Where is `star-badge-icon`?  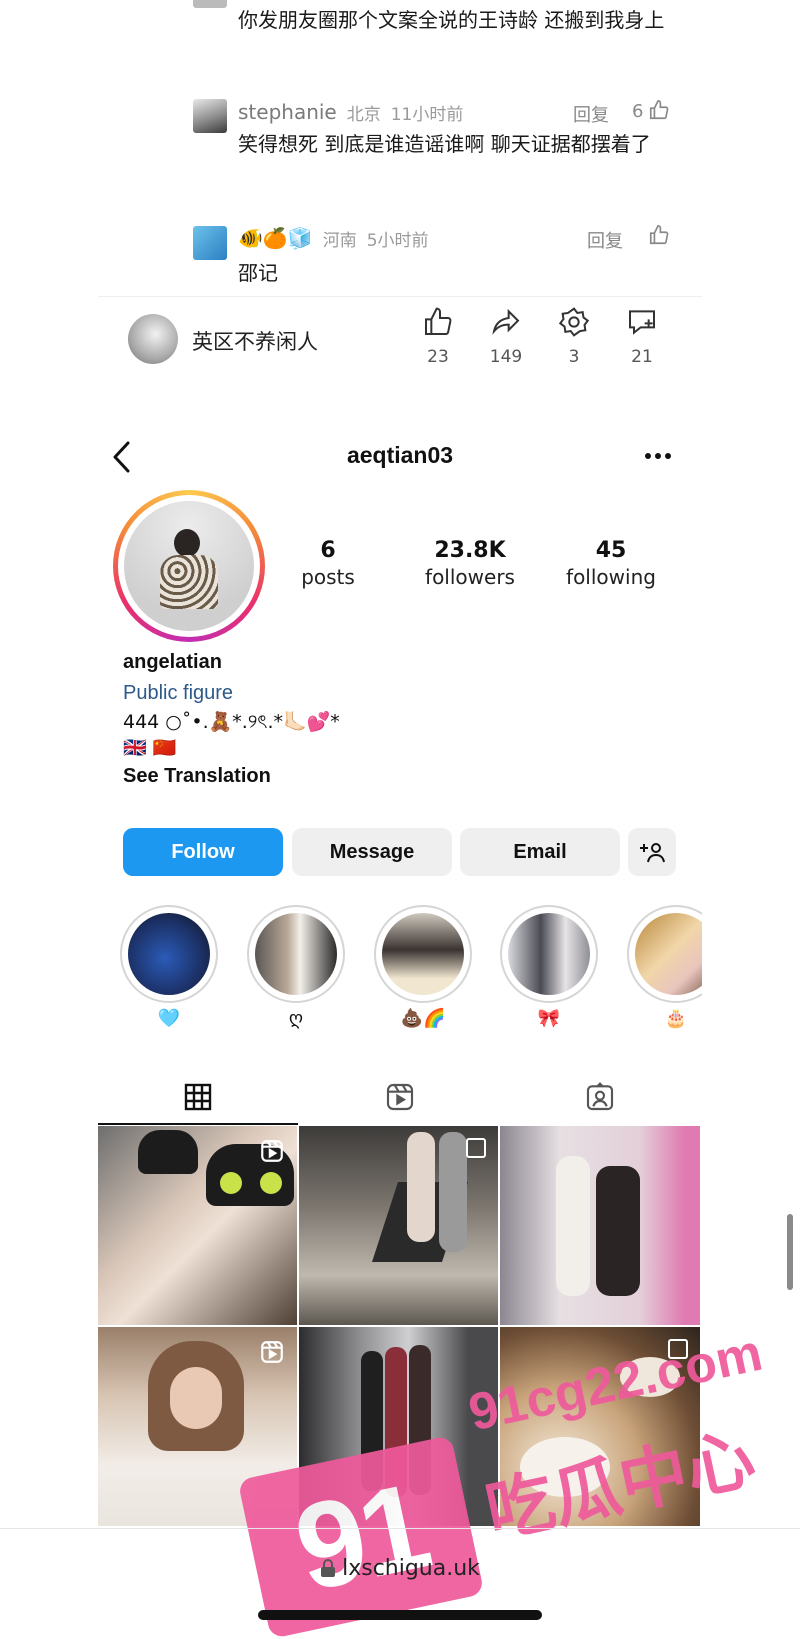 star-badge-icon is located at coordinates (574, 322).